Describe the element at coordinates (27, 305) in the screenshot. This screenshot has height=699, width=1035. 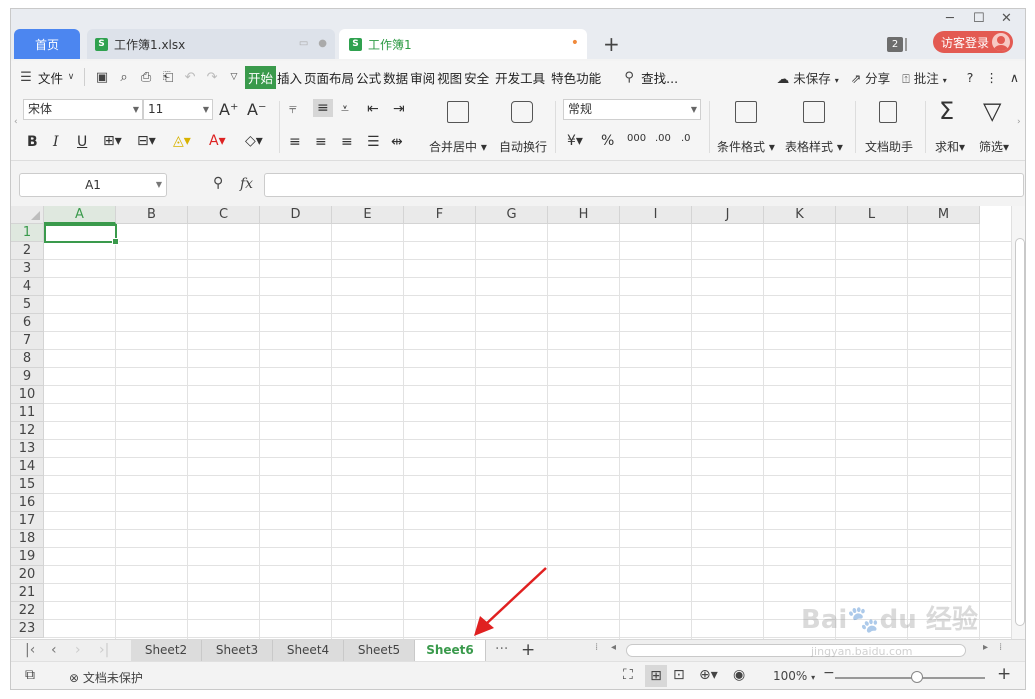
I see `row-header-5: 5` at that location.